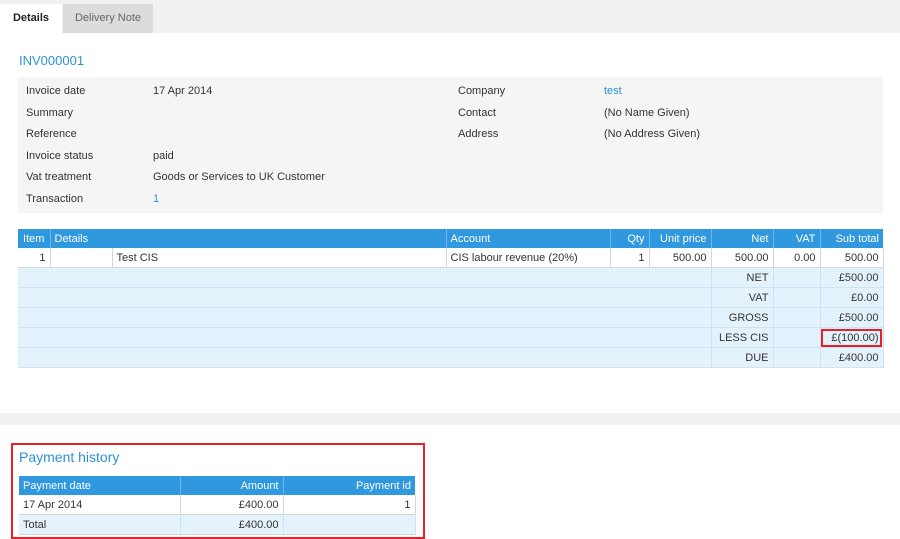  I want to click on transaction-link: 1, so click(156, 199).